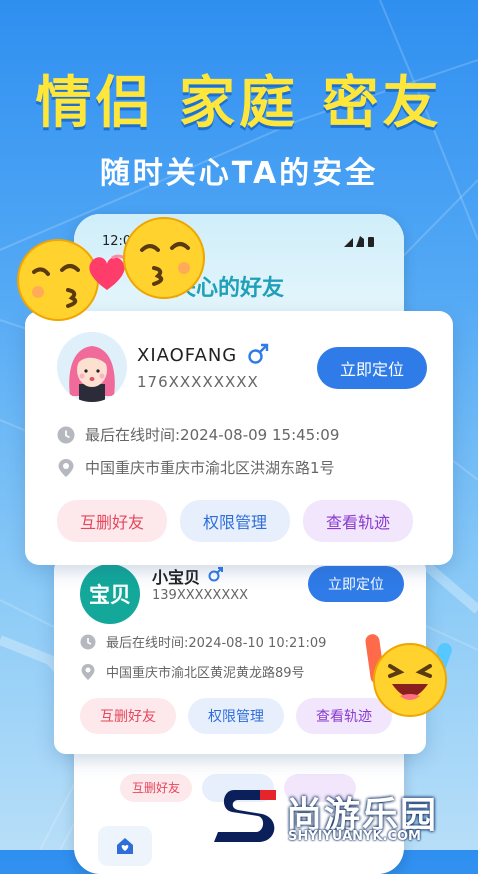 The image size is (478, 874). I want to click on signal-battery-icon, so click(359, 241).